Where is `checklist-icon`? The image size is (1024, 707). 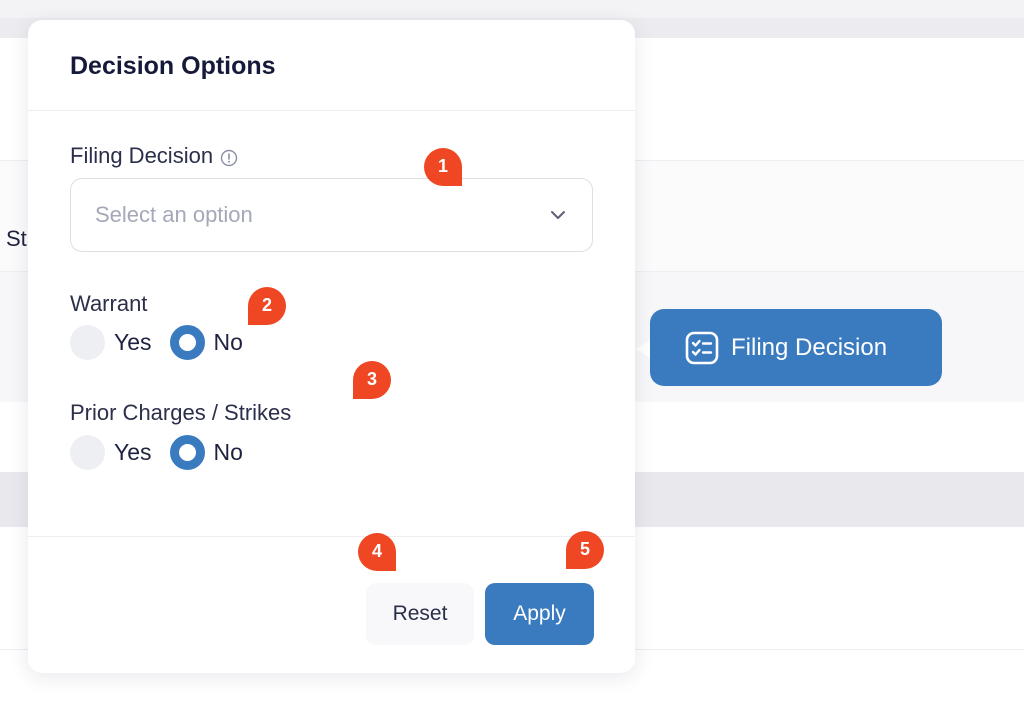
checklist-icon is located at coordinates (702, 348).